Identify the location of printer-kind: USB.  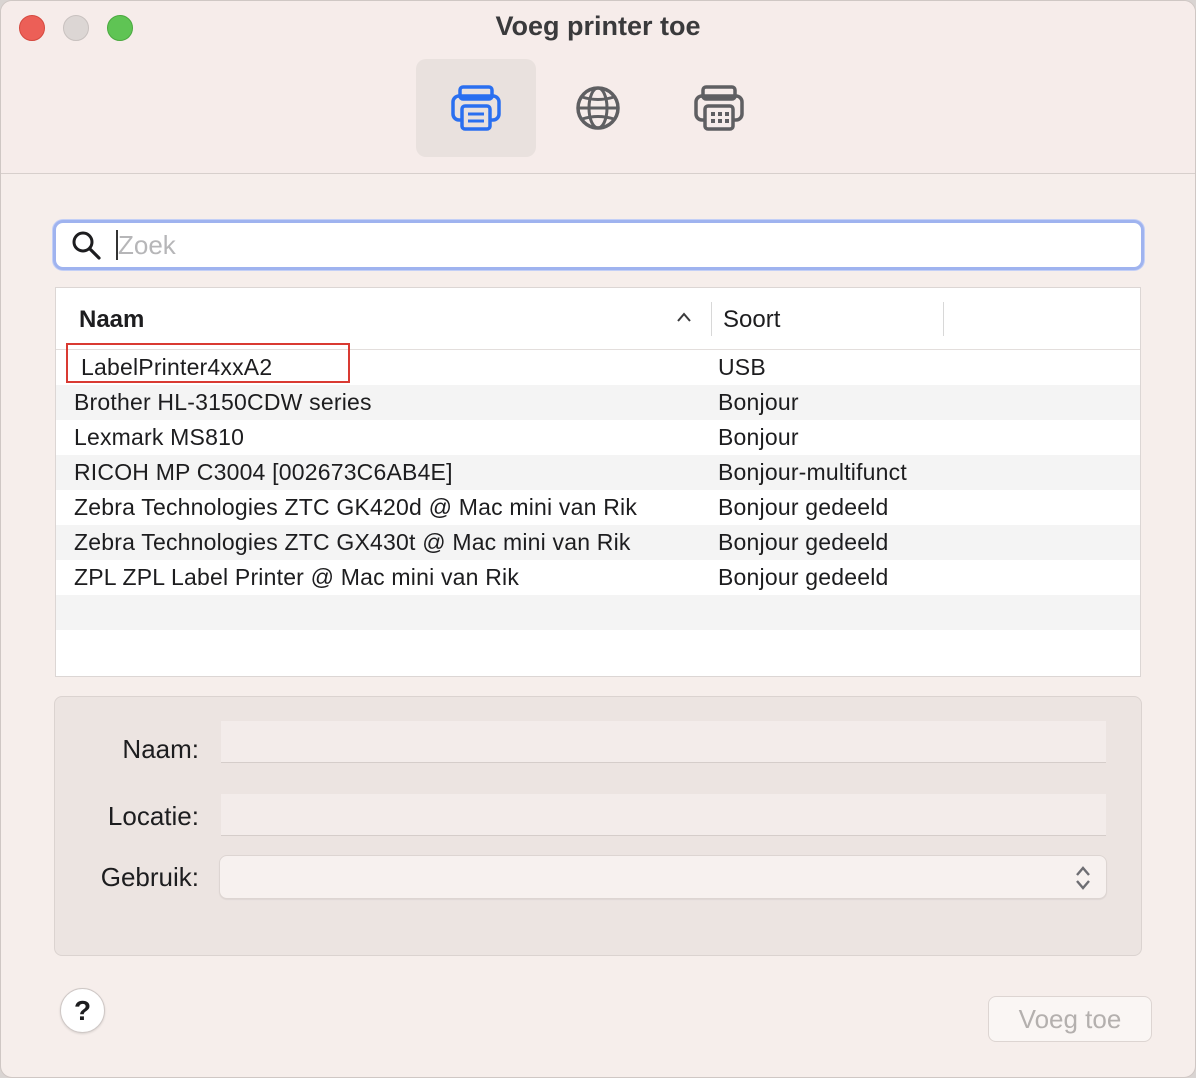
(742, 367).